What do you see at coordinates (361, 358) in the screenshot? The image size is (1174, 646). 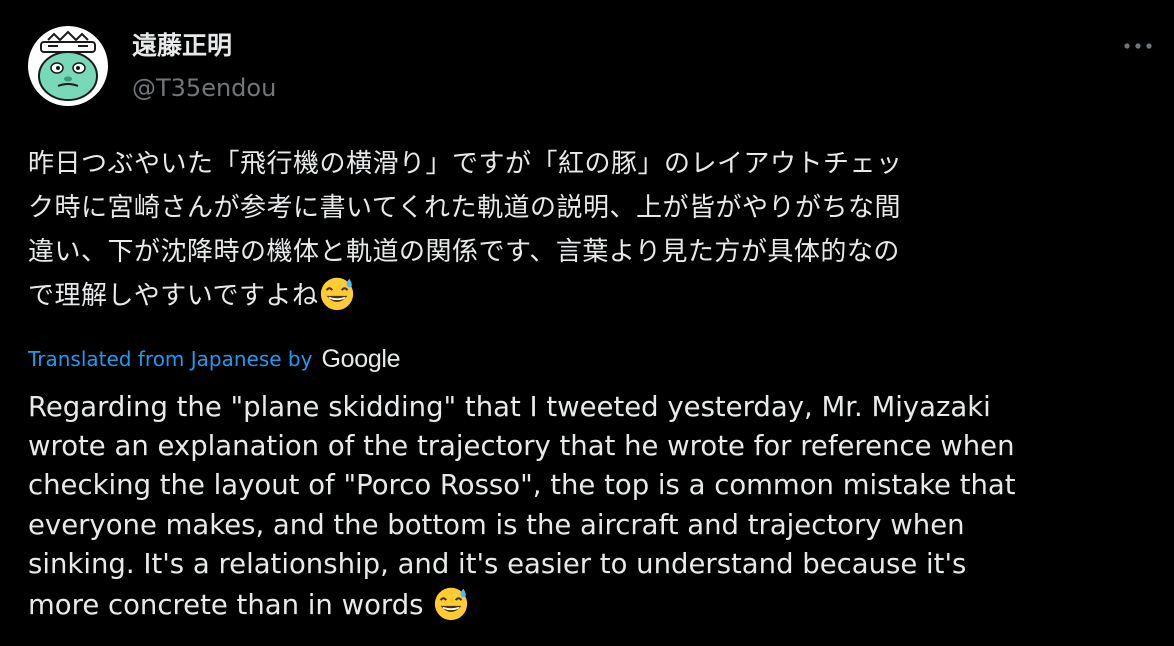 I see `google-logo: Google` at bounding box center [361, 358].